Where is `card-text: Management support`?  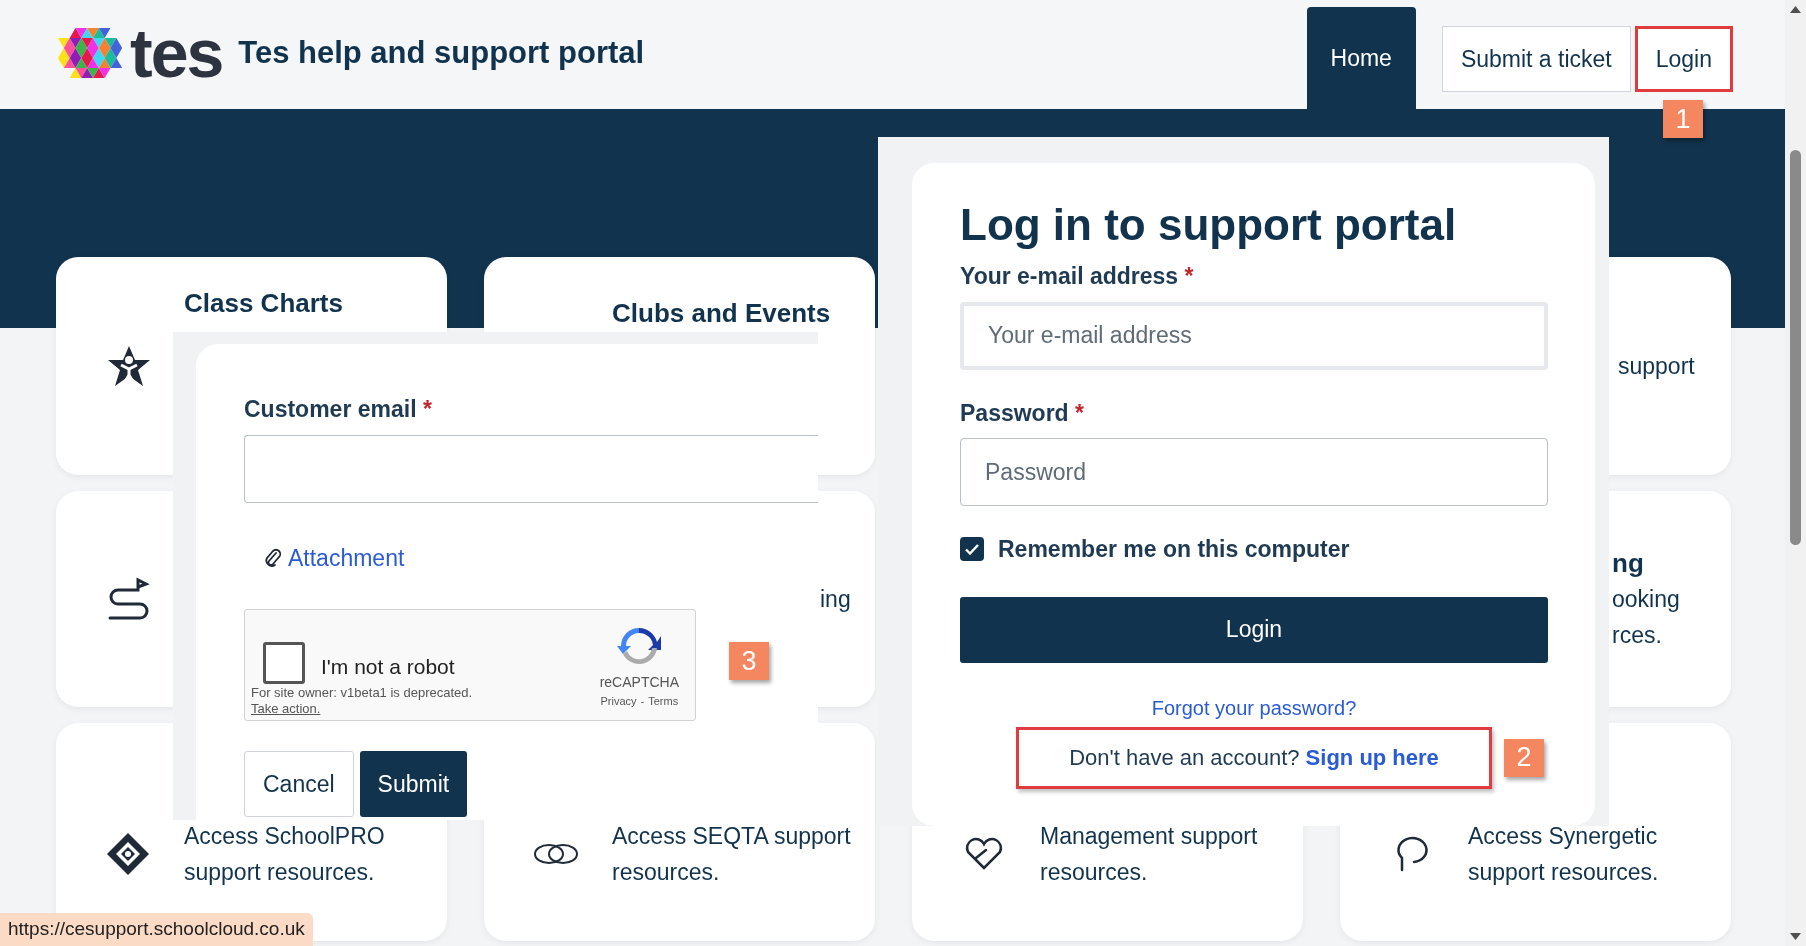 card-text: Management support is located at coordinates (1149, 836).